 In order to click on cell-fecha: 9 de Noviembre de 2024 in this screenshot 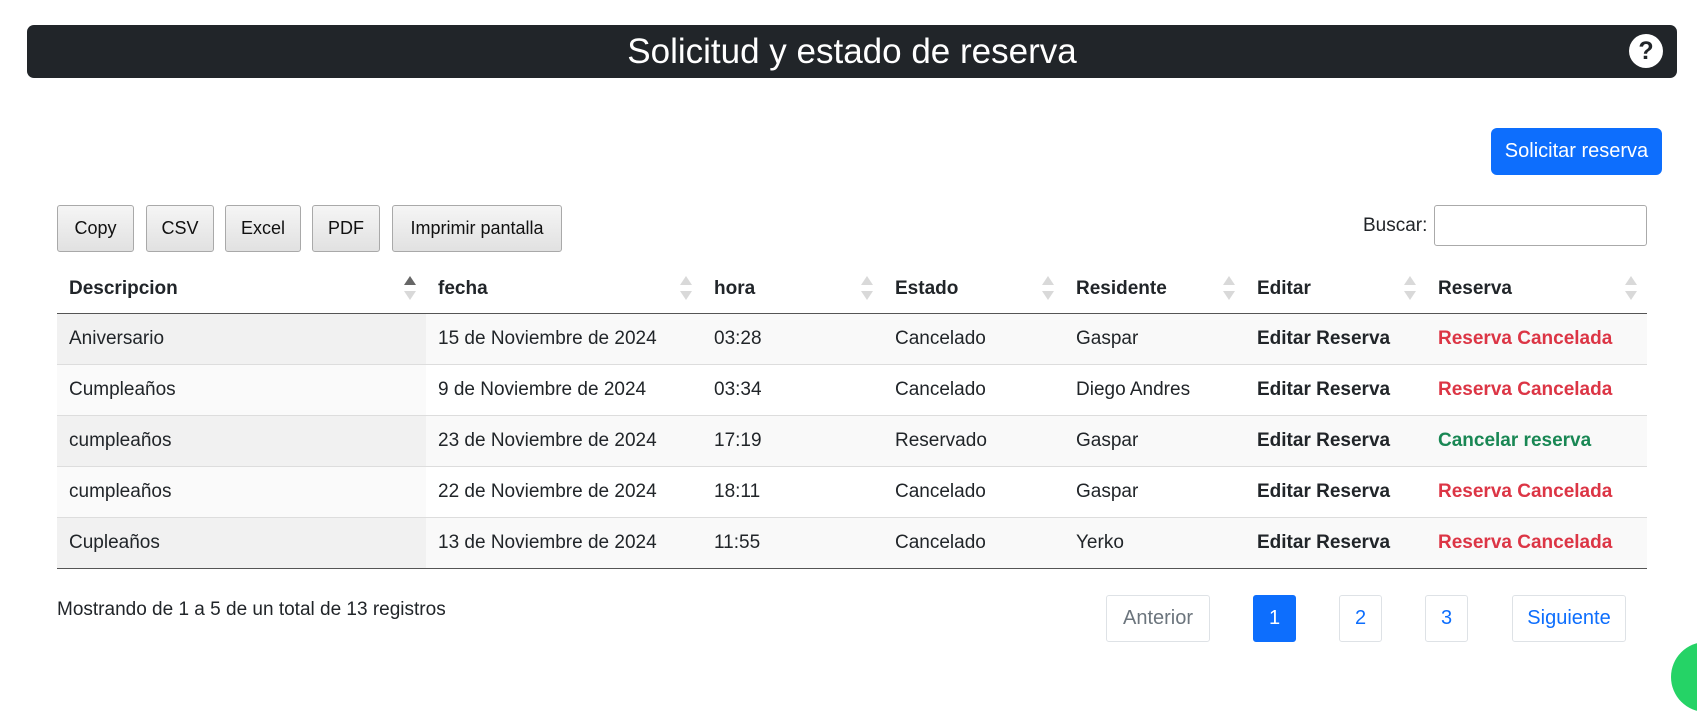, I will do `click(564, 390)`.